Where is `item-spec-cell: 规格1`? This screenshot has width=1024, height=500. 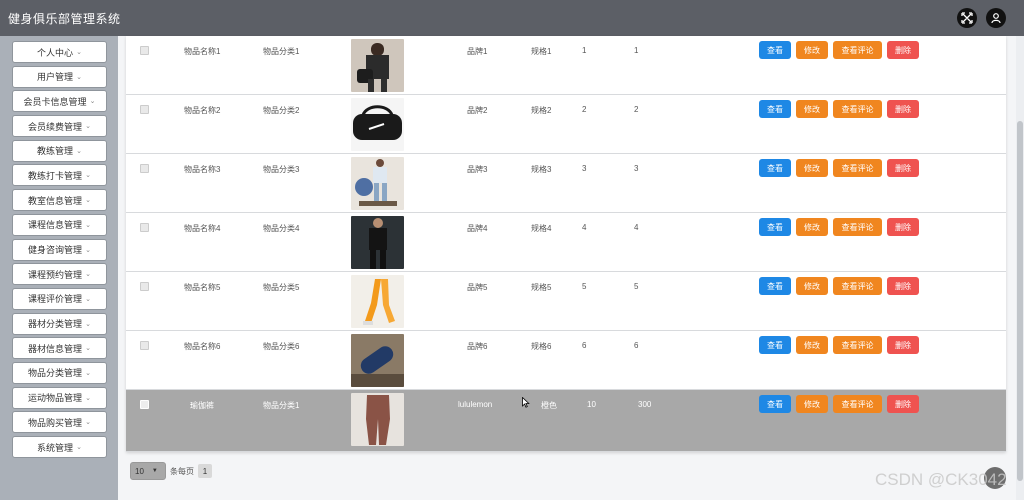 item-spec-cell: 规格1 is located at coordinates (541, 51).